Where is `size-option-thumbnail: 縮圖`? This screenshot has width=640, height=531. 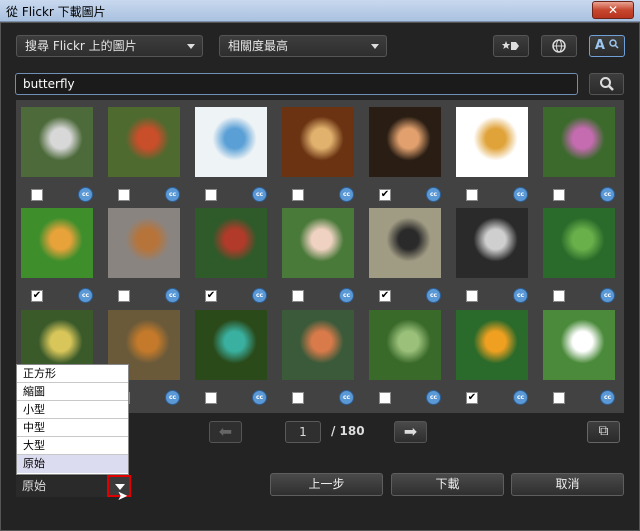
size-option-thumbnail: 縮圖 is located at coordinates (72, 392).